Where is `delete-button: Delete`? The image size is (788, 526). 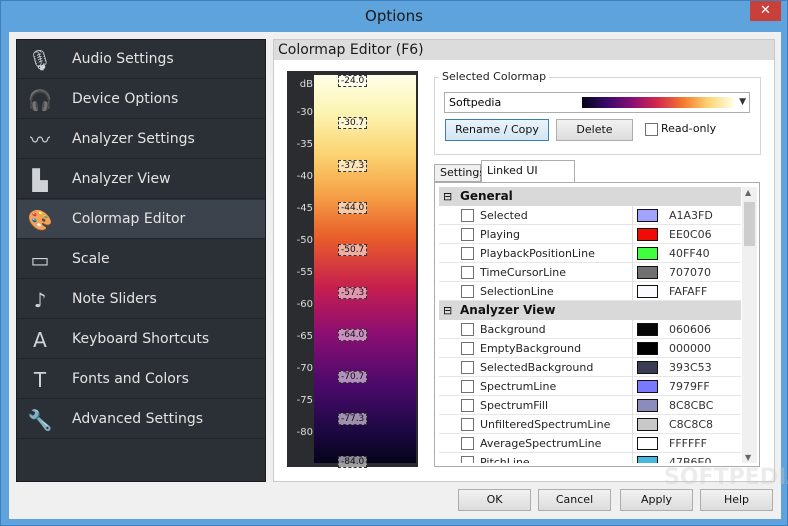 delete-button: Delete is located at coordinates (594, 130).